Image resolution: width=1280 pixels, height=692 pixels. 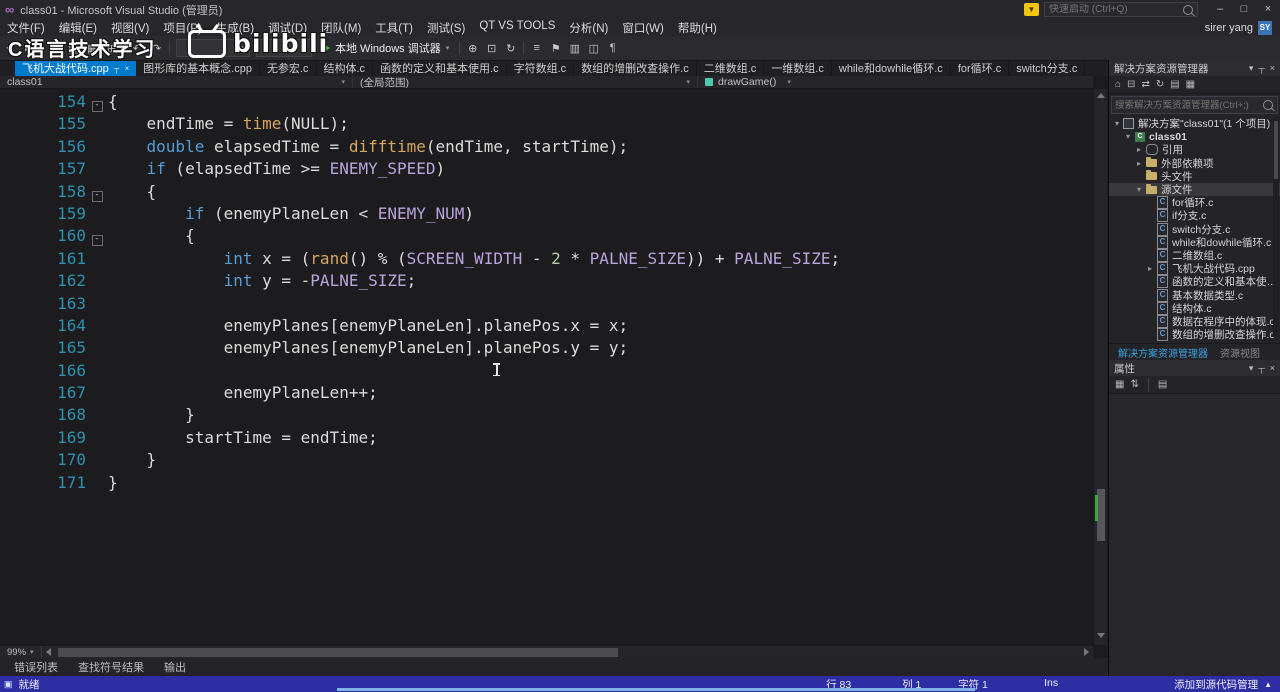 What do you see at coordinates (1194, 255) in the screenshot?
I see `tree-item: C 二维数组.c` at bounding box center [1194, 255].